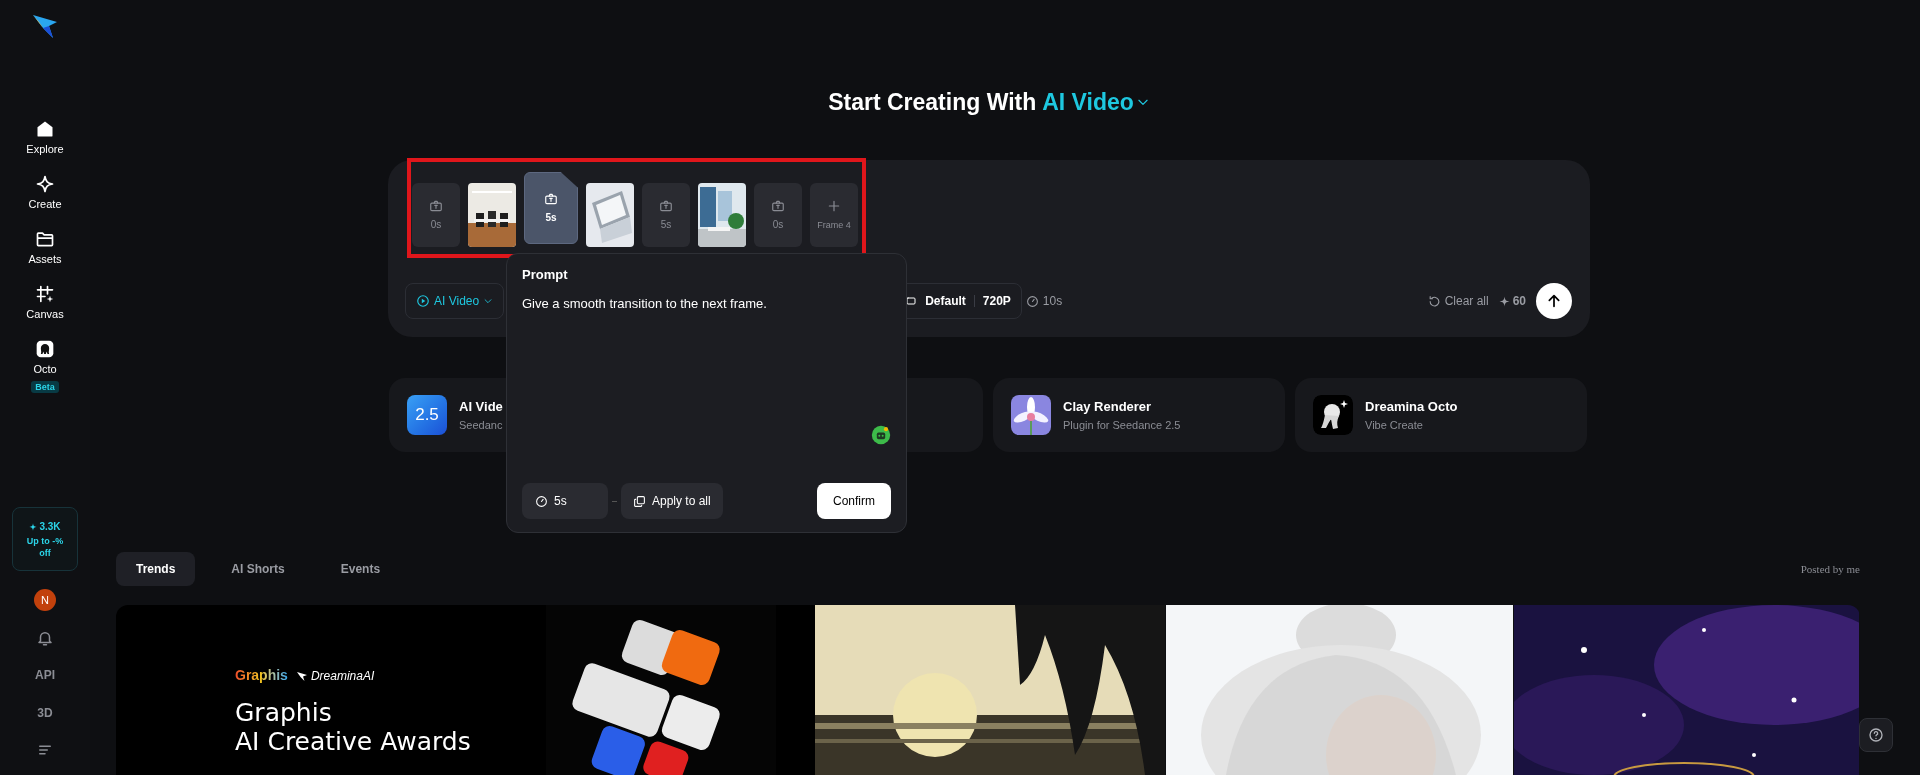 The height and width of the screenshot is (775, 1920). I want to click on posted-by-filter: Posted by me, so click(1830, 569).